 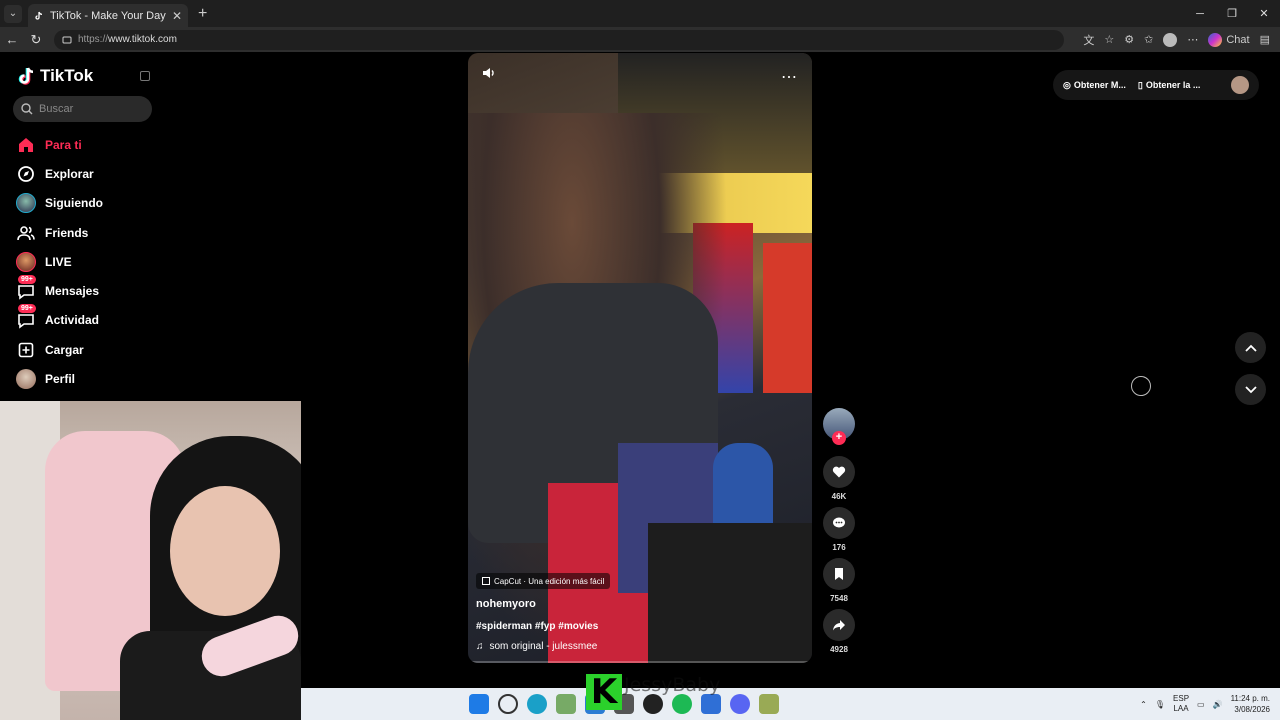 I want to click on favorites-icon: ✩, so click(x=1148, y=39).